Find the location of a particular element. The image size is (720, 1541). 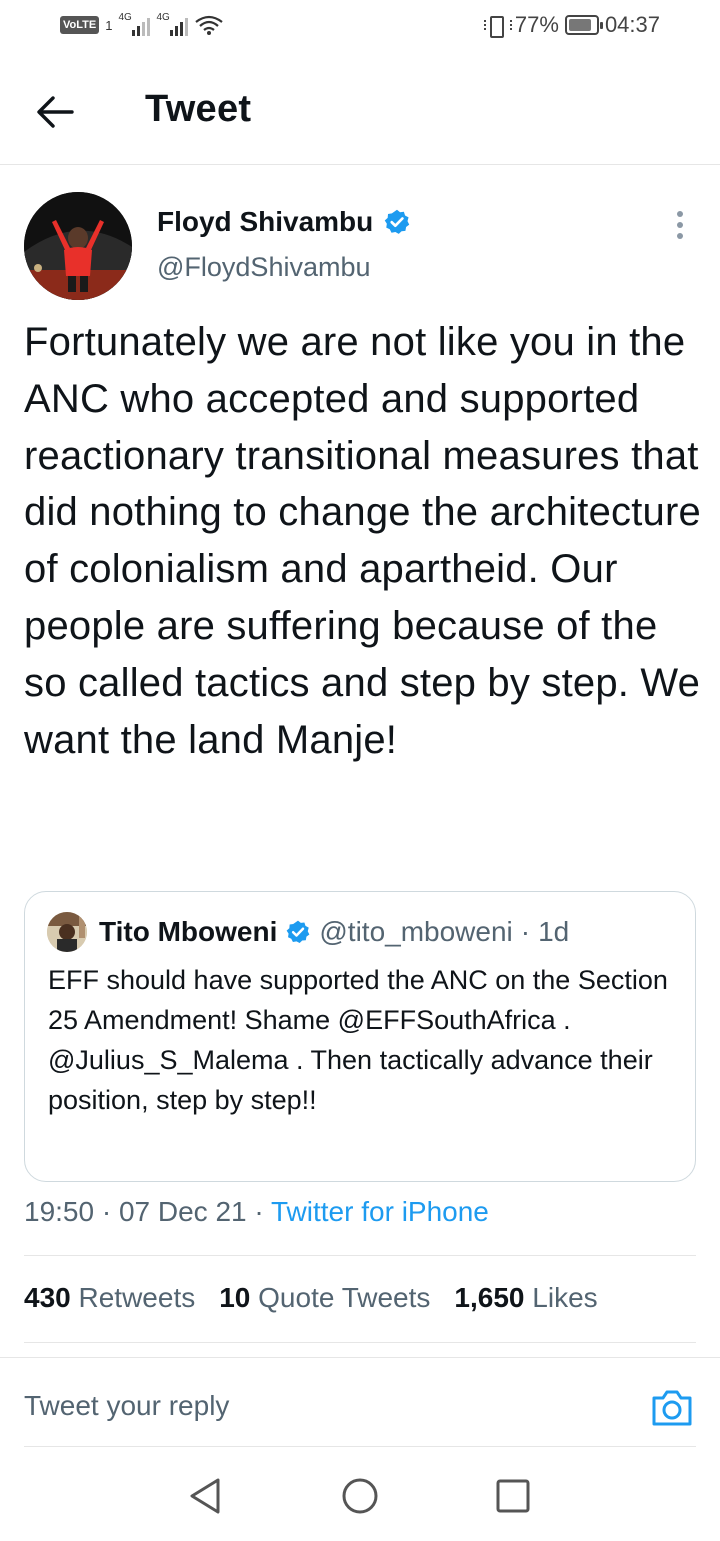

quoted-author-handle: @tito_mboweni is located at coordinates (416, 931).